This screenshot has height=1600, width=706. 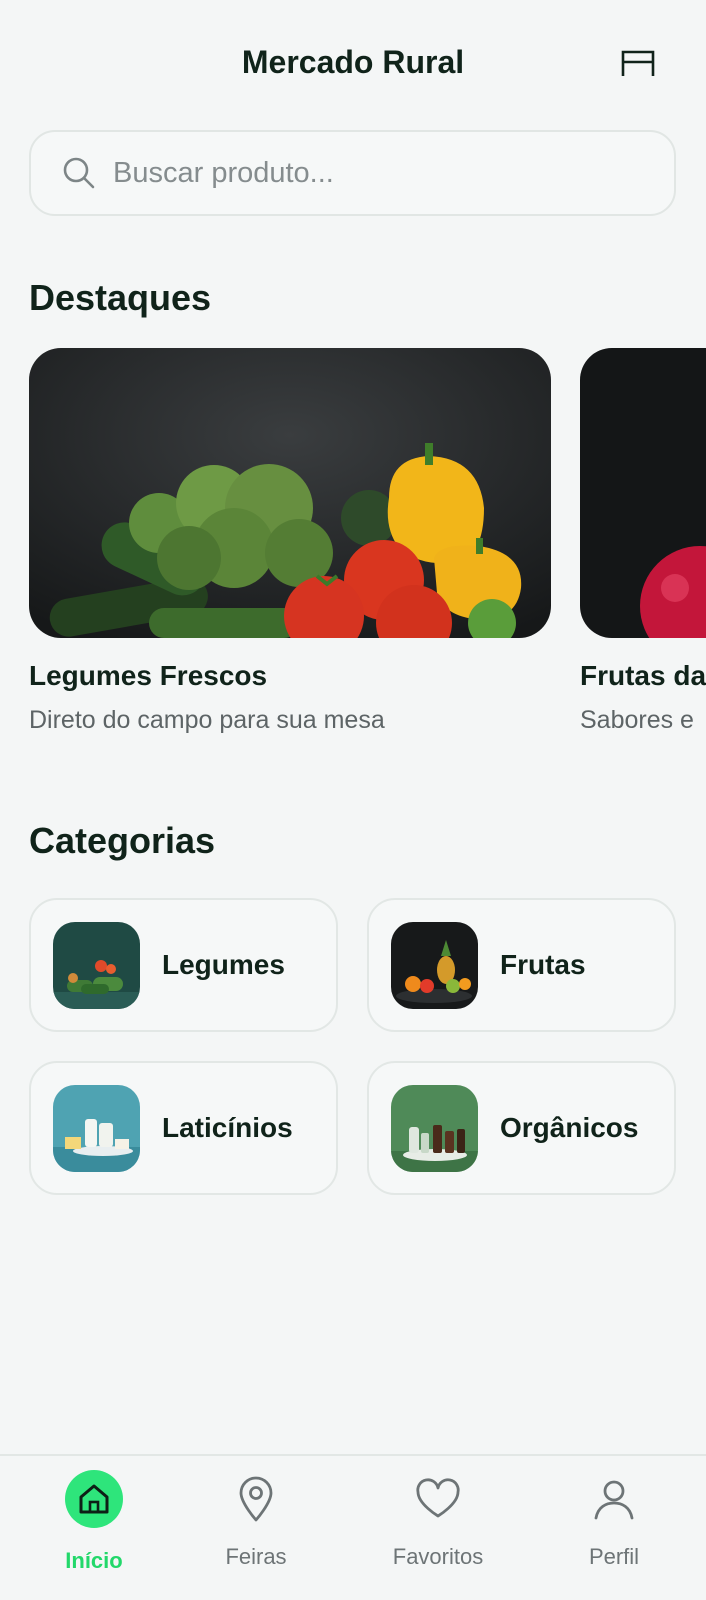 I want to click on category-label: Orgânicos, so click(x=569, y=1127).